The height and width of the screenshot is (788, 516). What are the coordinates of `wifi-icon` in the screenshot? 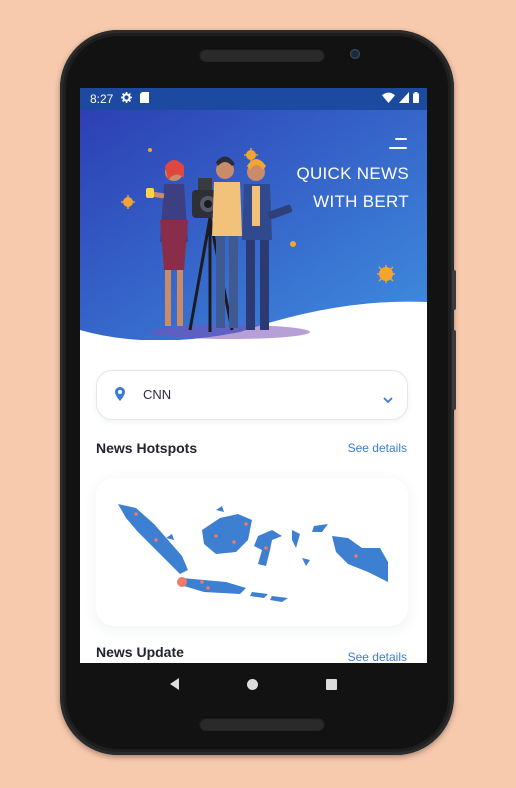 It's located at (388, 99).